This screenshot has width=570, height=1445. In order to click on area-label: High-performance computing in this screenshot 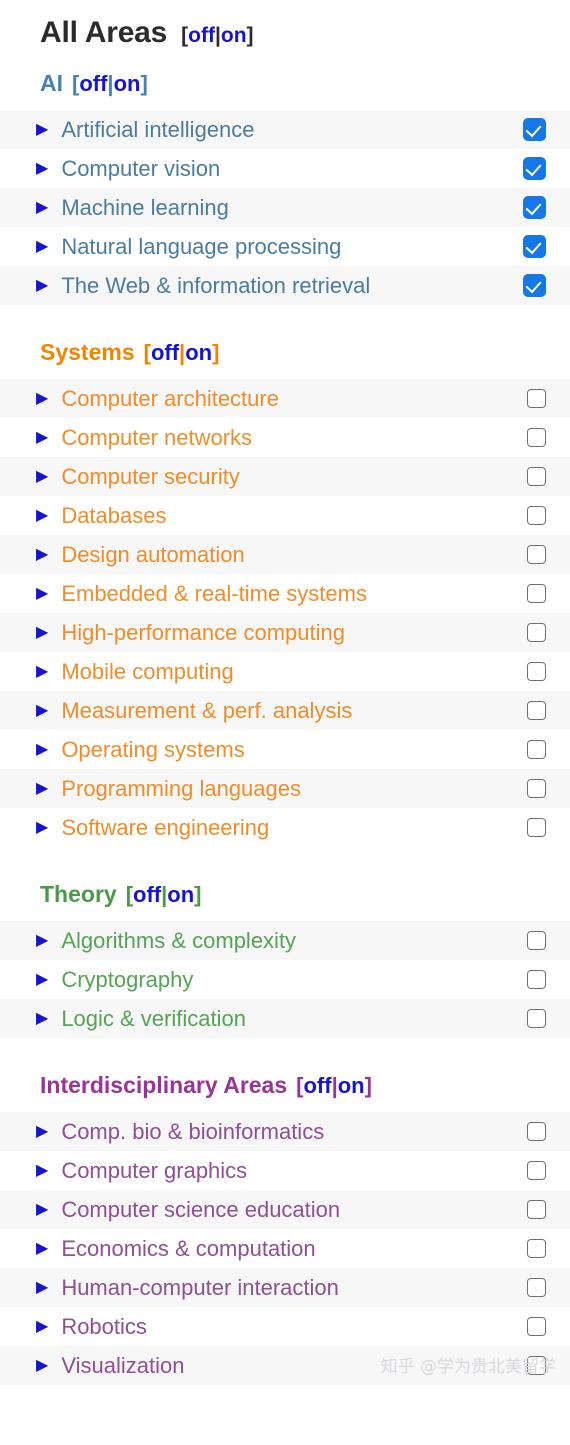, I will do `click(294, 633)`.